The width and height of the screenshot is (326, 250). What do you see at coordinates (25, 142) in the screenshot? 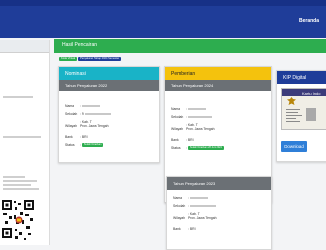
I see `left-sidebar-panel` at bounding box center [25, 142].